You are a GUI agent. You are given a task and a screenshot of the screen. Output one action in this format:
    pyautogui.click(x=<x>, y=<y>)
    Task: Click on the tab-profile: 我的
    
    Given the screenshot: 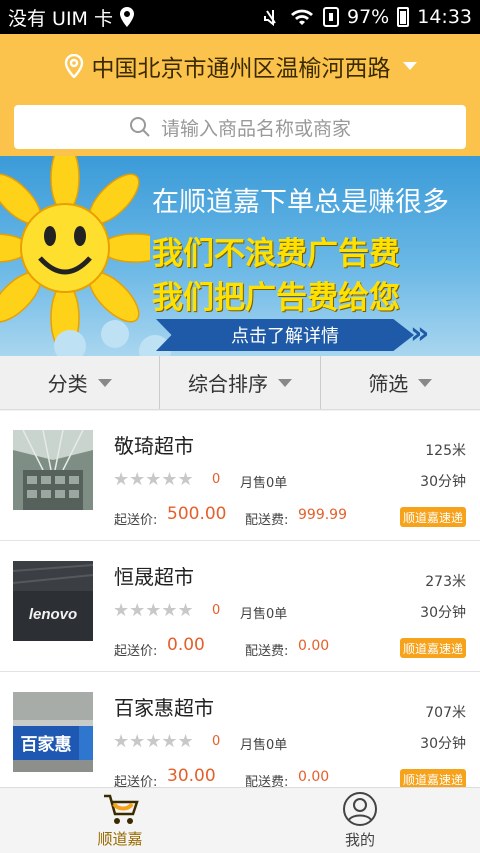 What is the action you would take?
    pyautogui.click(x=360, y=820)
    